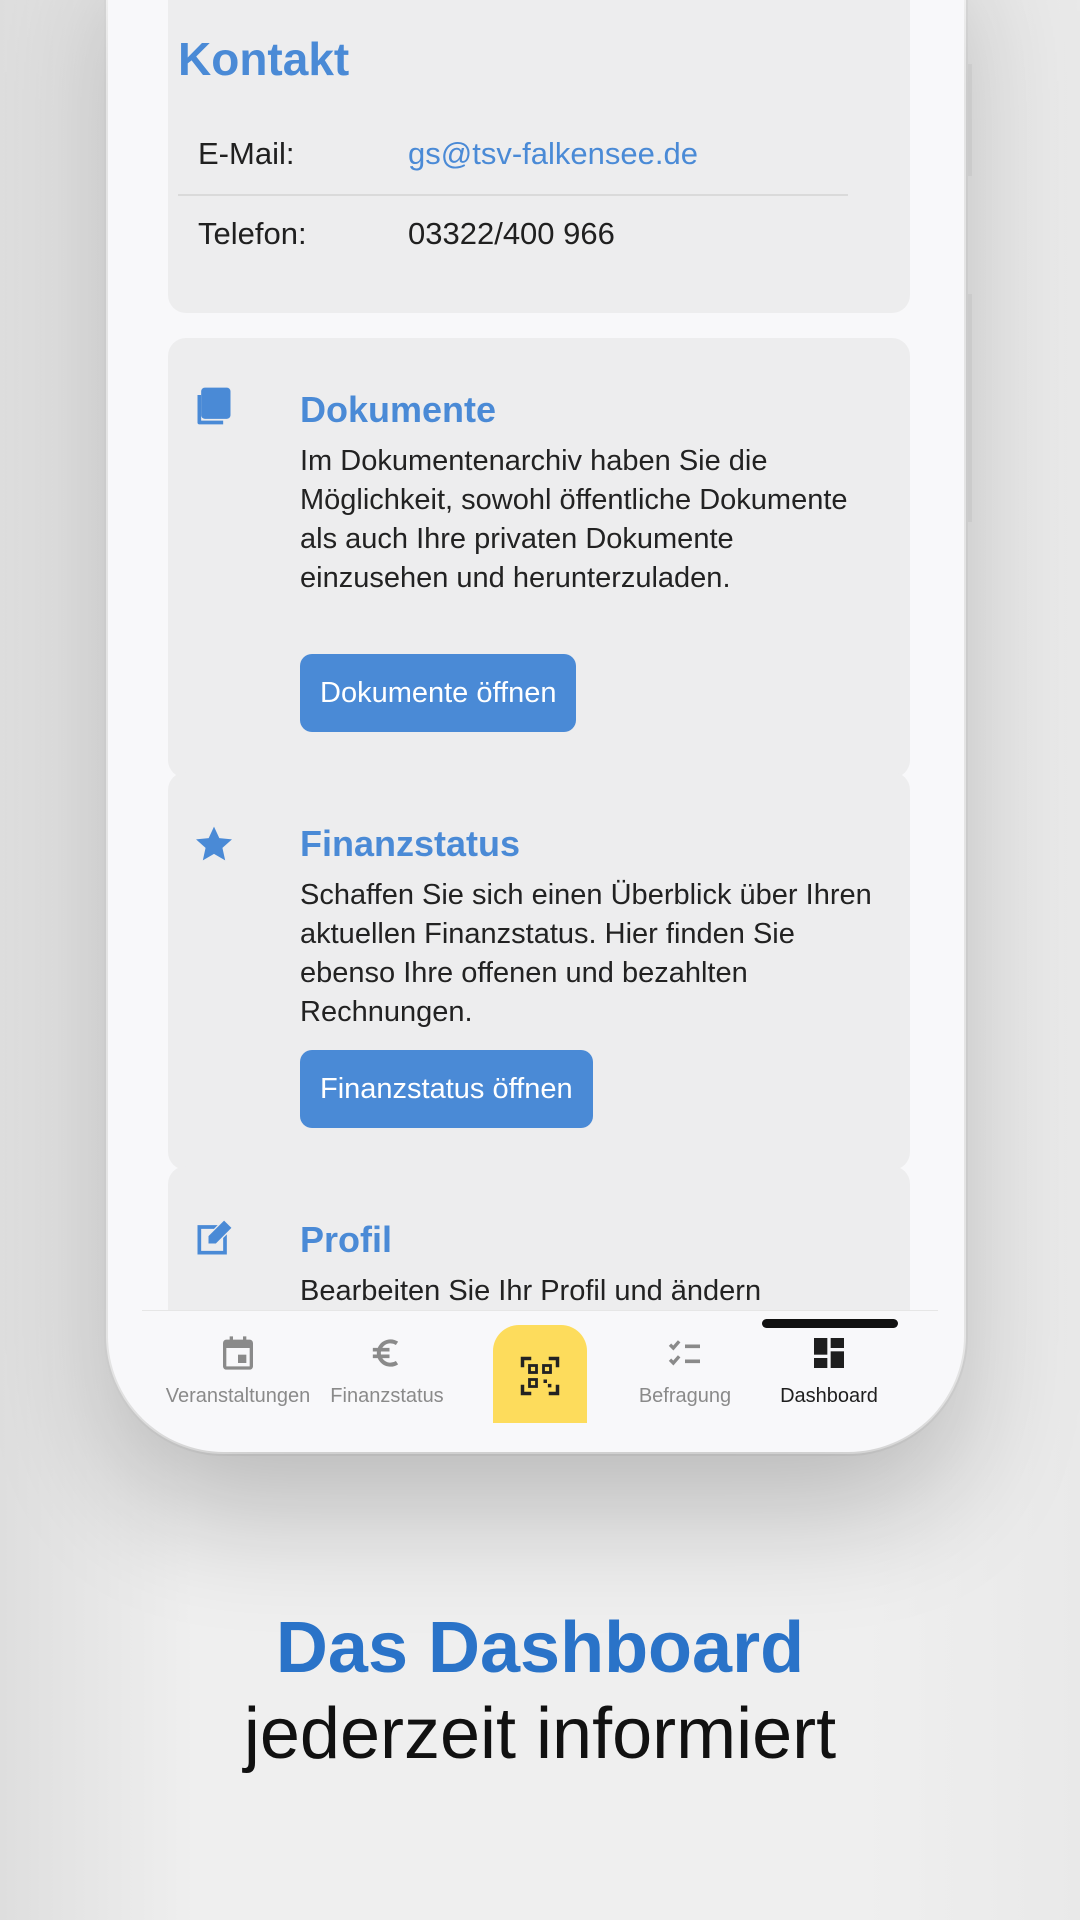 This screenshot has width=1080, height=1920. I want to click on profile-title: Profil, so click(346, 1239).